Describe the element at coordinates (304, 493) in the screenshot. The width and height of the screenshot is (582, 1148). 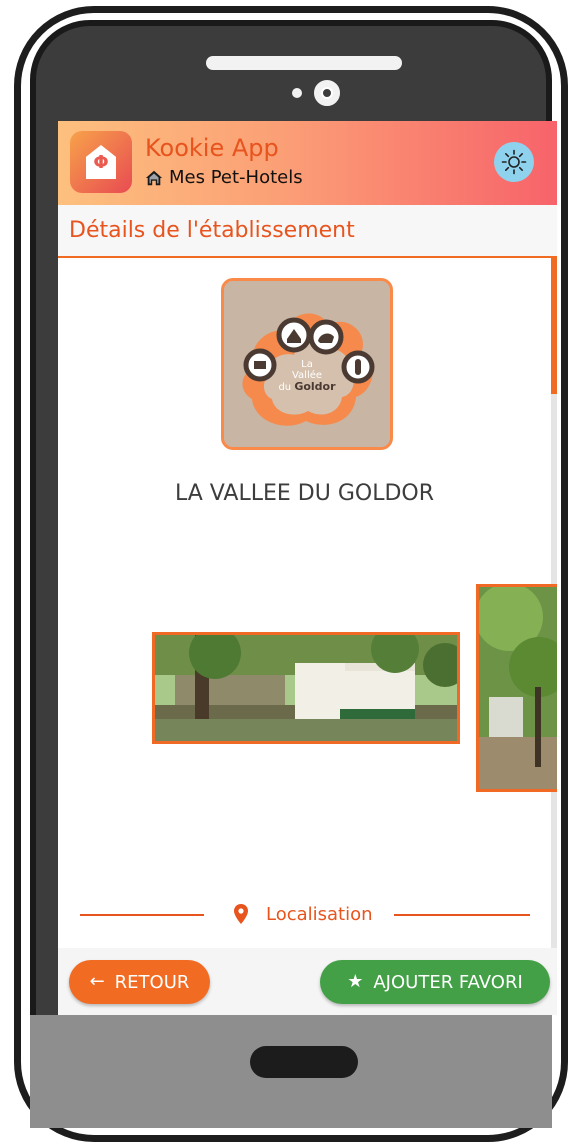
I see `establishment-name: LA VALLEE DU GOLDOR` at that location.